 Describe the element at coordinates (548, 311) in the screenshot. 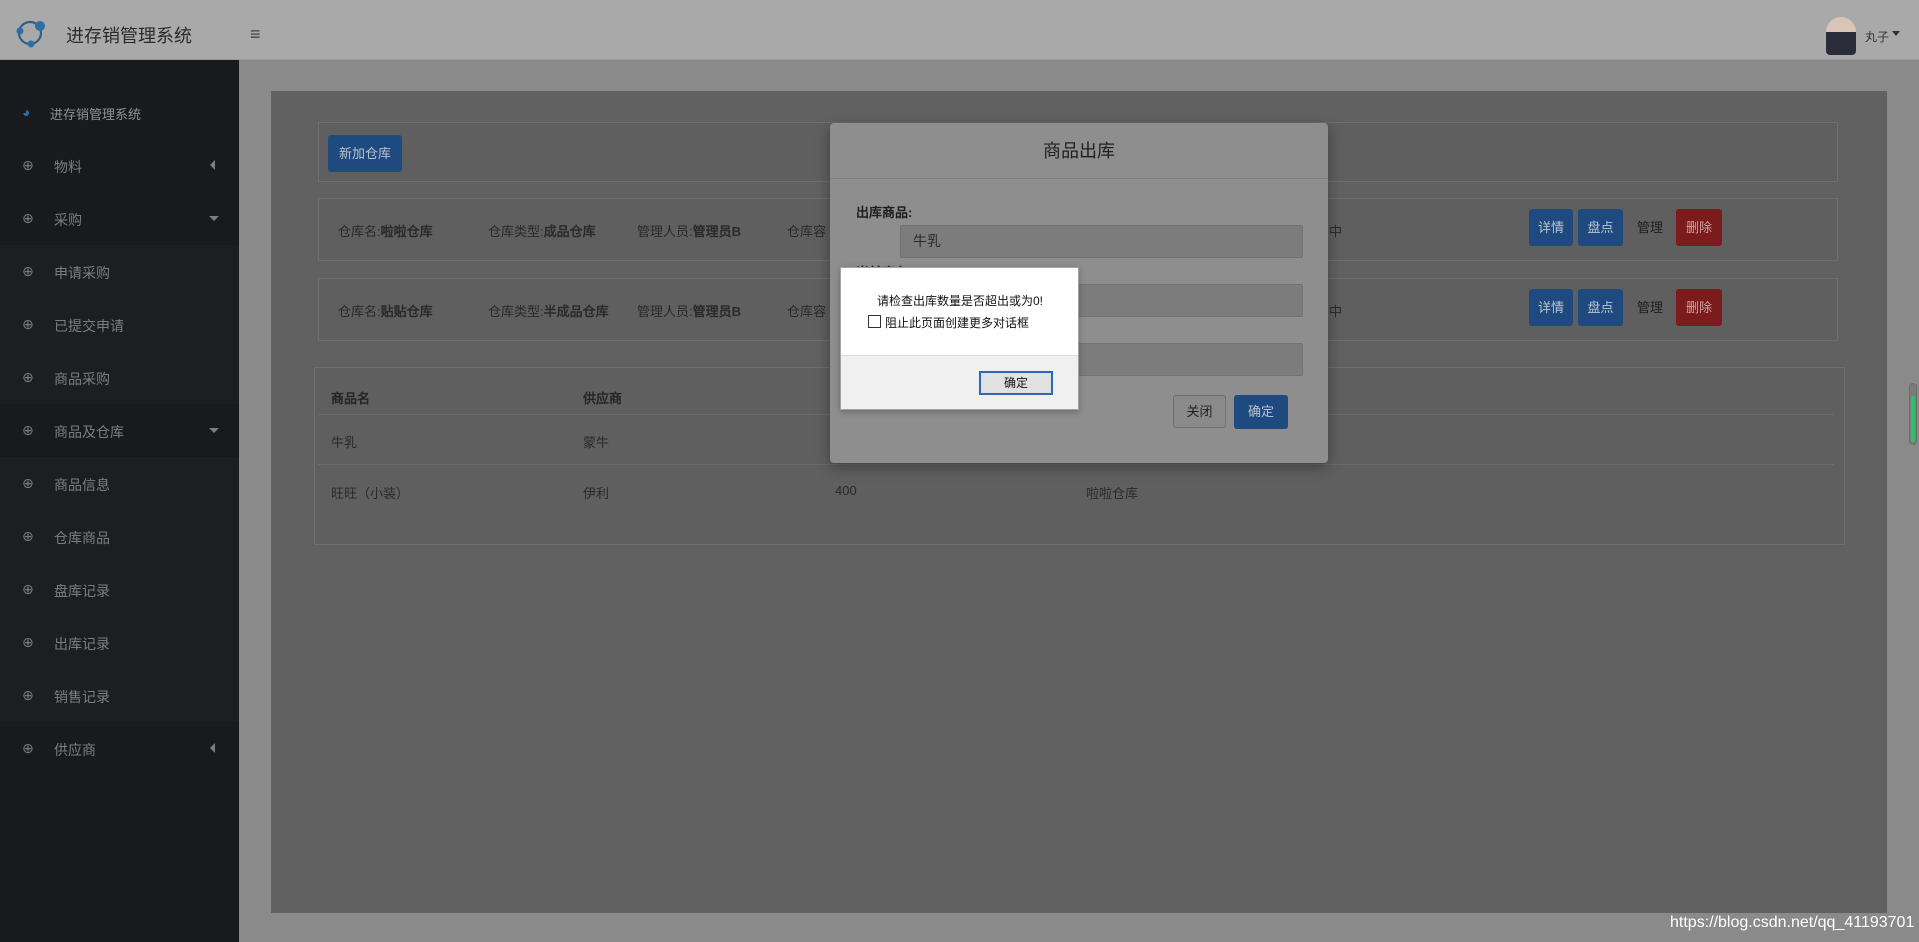

I see `warehouse-type: 仓库类型:半成品仓库` at that location.